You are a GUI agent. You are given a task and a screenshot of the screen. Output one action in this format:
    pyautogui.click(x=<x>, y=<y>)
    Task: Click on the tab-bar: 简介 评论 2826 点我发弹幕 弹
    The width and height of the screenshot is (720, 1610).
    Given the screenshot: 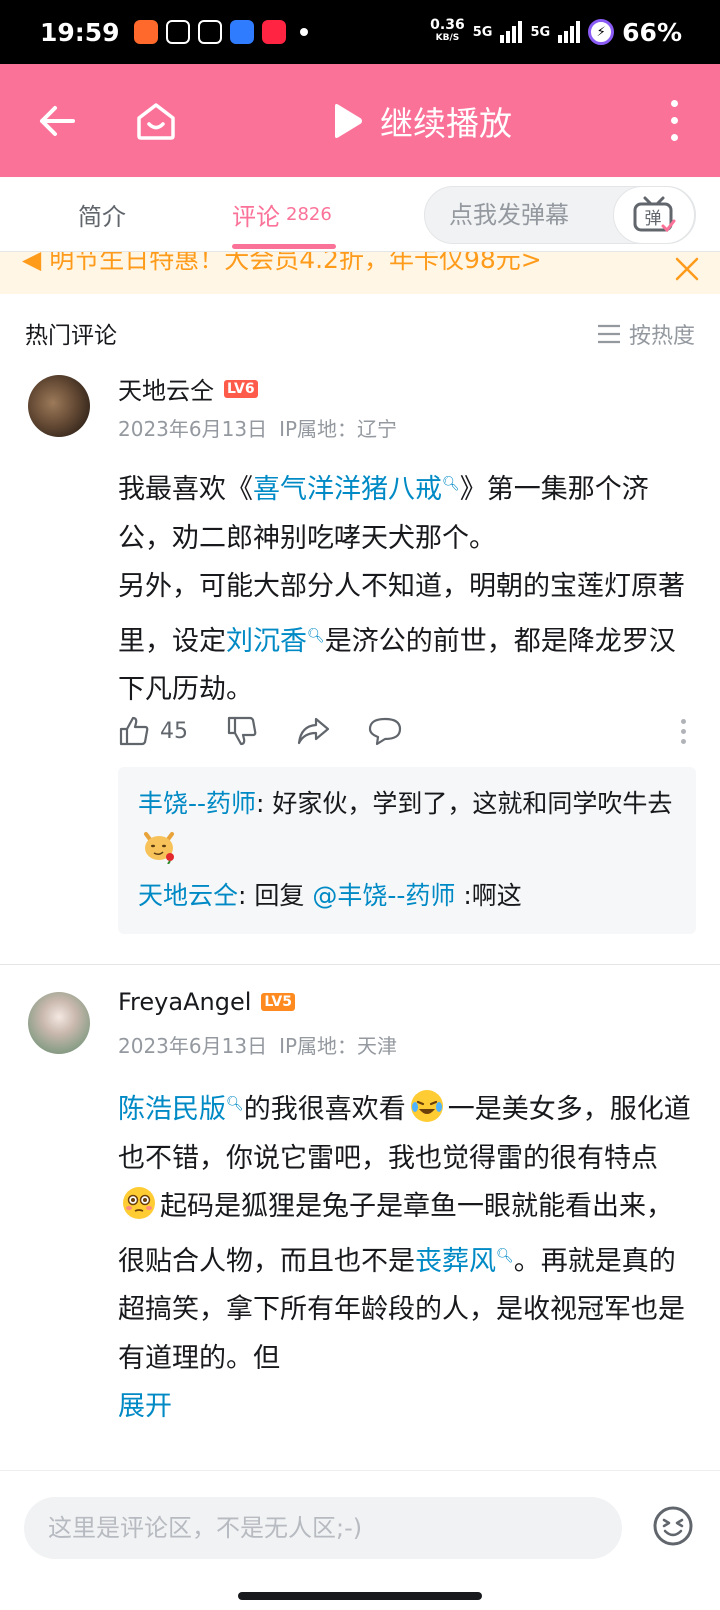 What is the action you would take?
    pyautogui.click(x=360, y=214)
    